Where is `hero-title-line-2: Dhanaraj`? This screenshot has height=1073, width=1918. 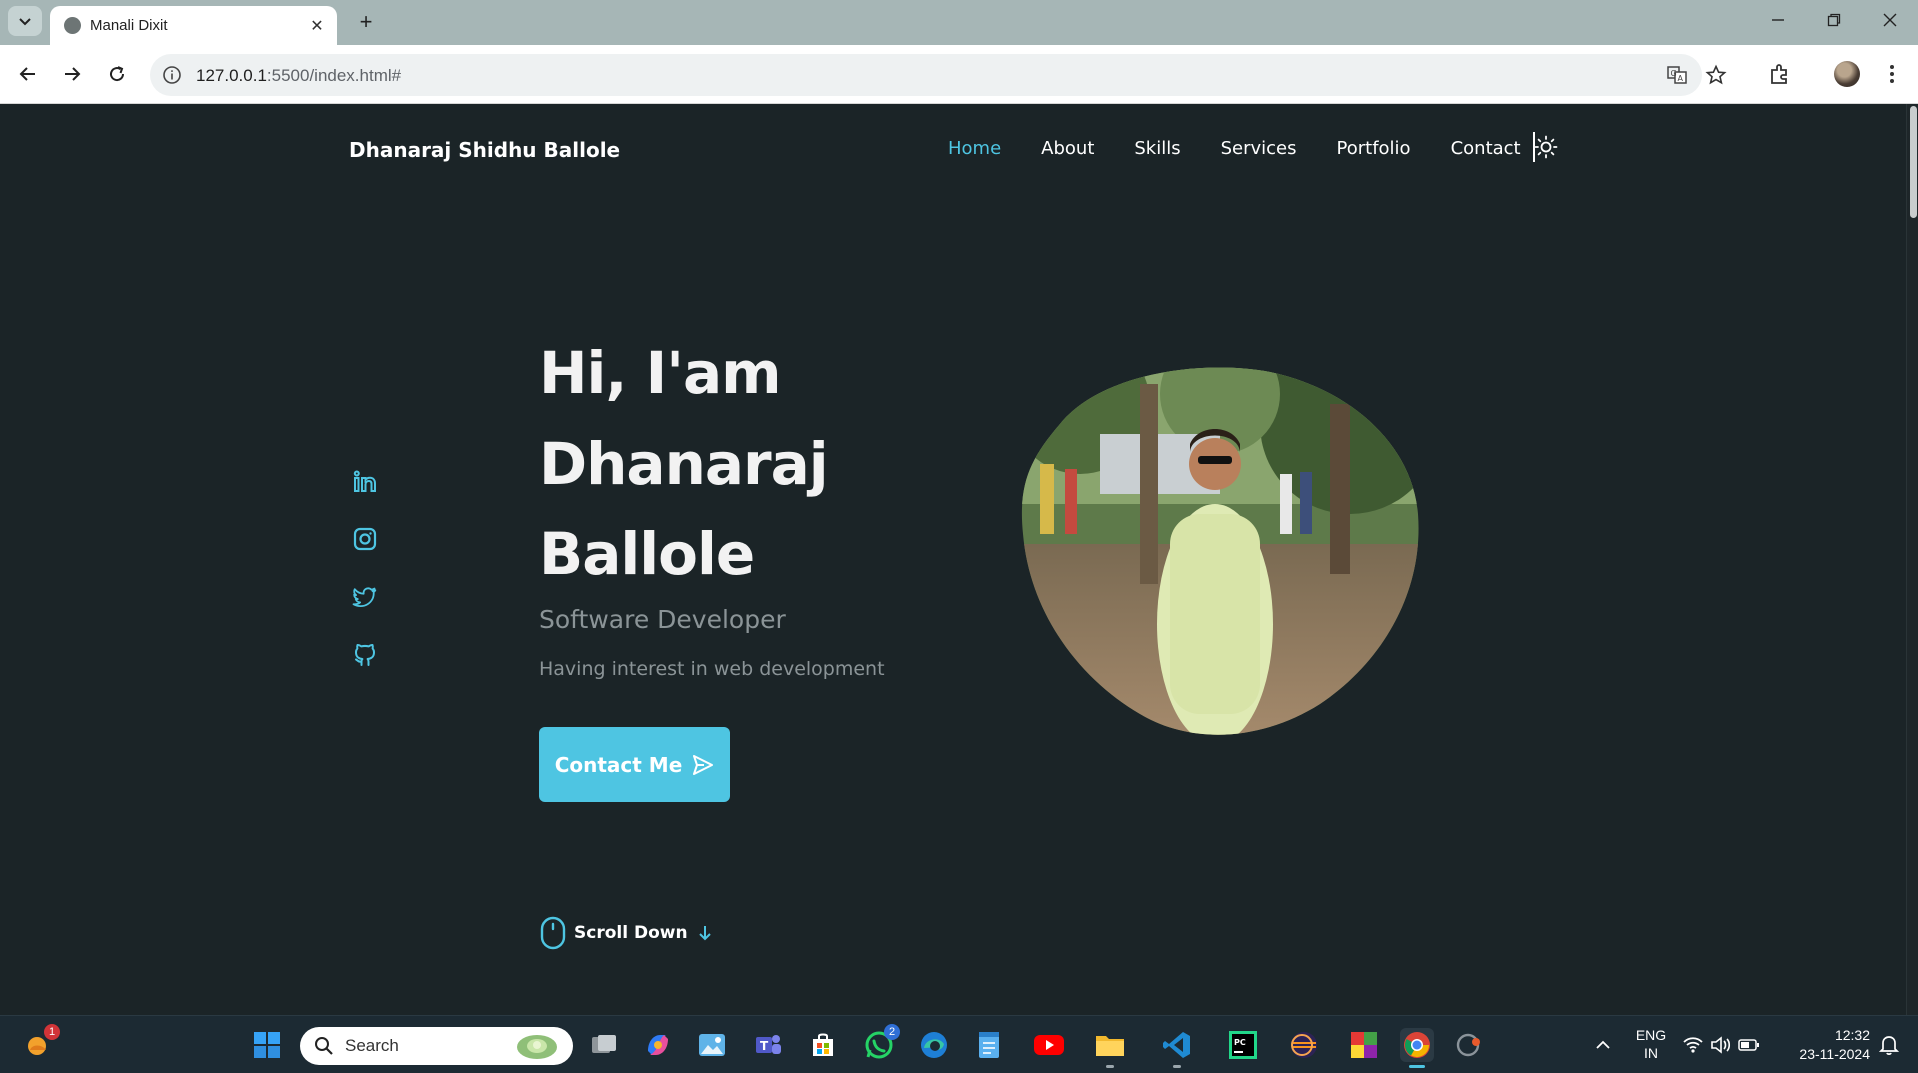
hero-title-line-2: Dhanaraj is located at coordinates (684, 464).